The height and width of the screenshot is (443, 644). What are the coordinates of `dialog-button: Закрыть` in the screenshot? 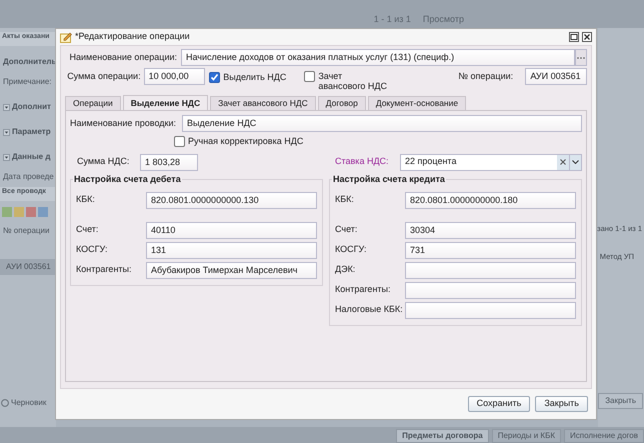 It's located at (561, 404).